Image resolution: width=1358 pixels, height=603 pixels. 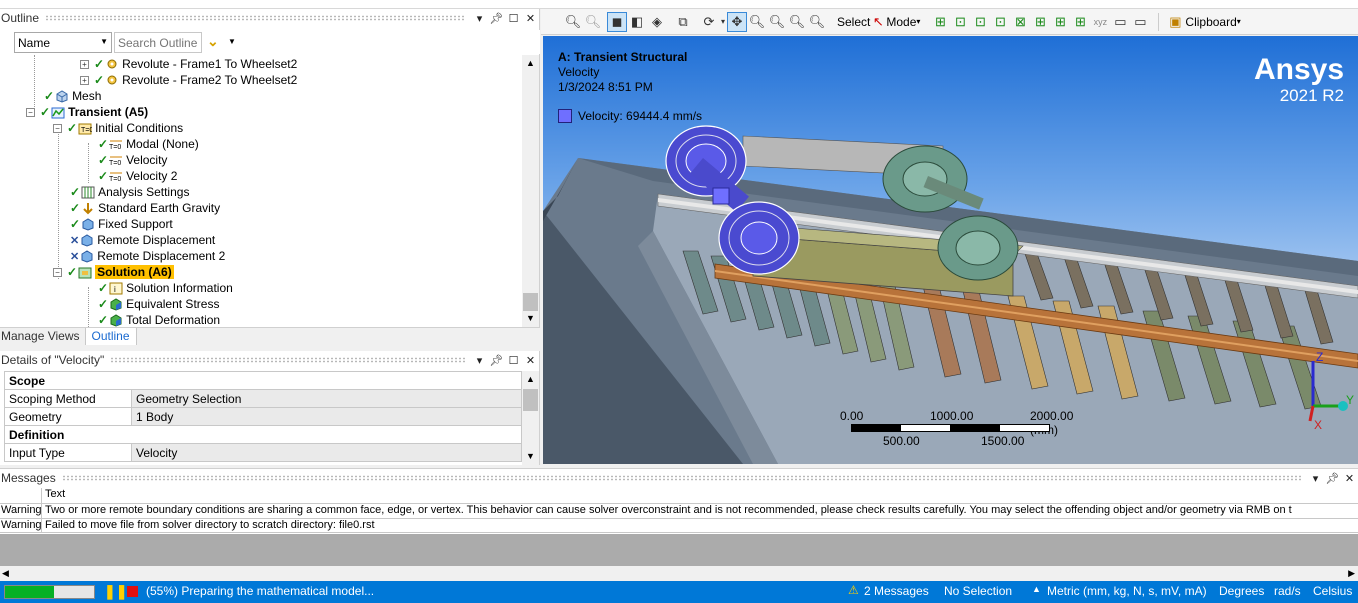 I want to click on label-icon: ▭, so click(x=1140, y=22).